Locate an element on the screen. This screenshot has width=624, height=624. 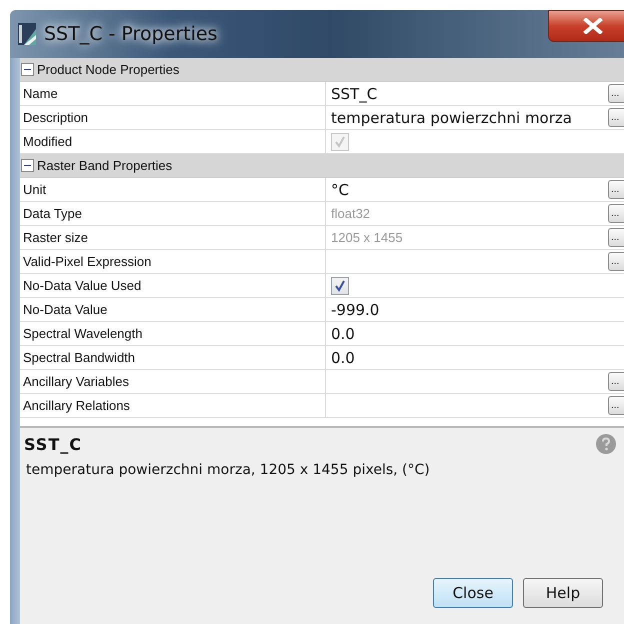
property-name: Name is located at coordinates (173, 93).